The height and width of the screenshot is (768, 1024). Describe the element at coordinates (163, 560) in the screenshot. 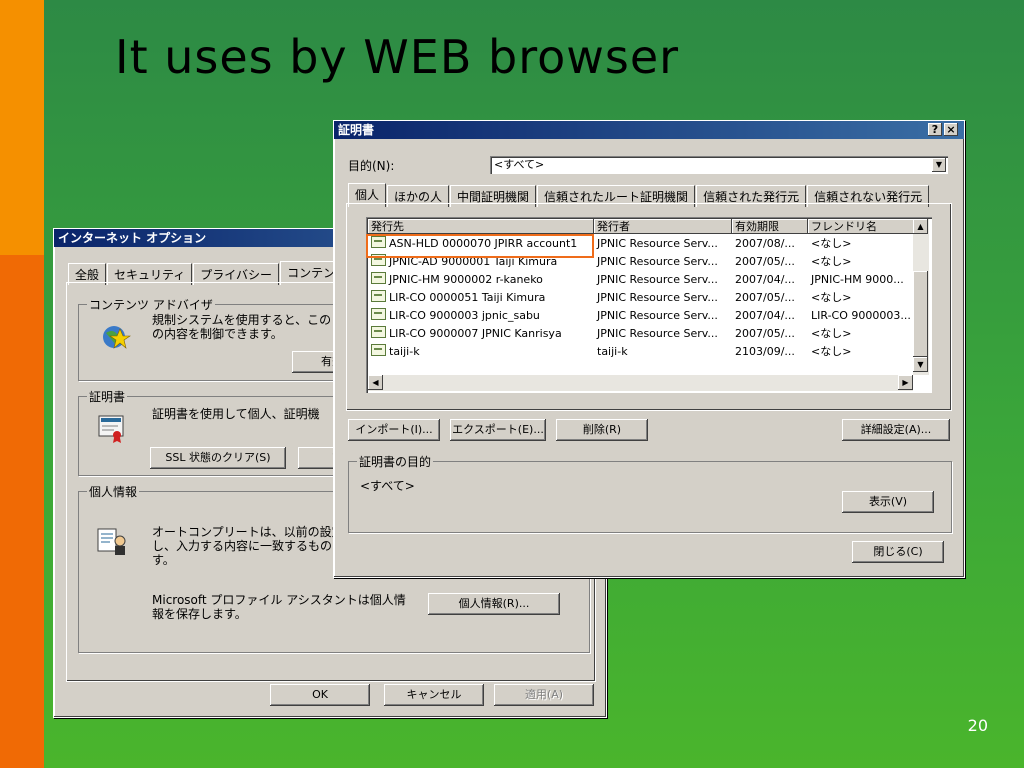

I see `autocomplete-text-3: す。` at that location.